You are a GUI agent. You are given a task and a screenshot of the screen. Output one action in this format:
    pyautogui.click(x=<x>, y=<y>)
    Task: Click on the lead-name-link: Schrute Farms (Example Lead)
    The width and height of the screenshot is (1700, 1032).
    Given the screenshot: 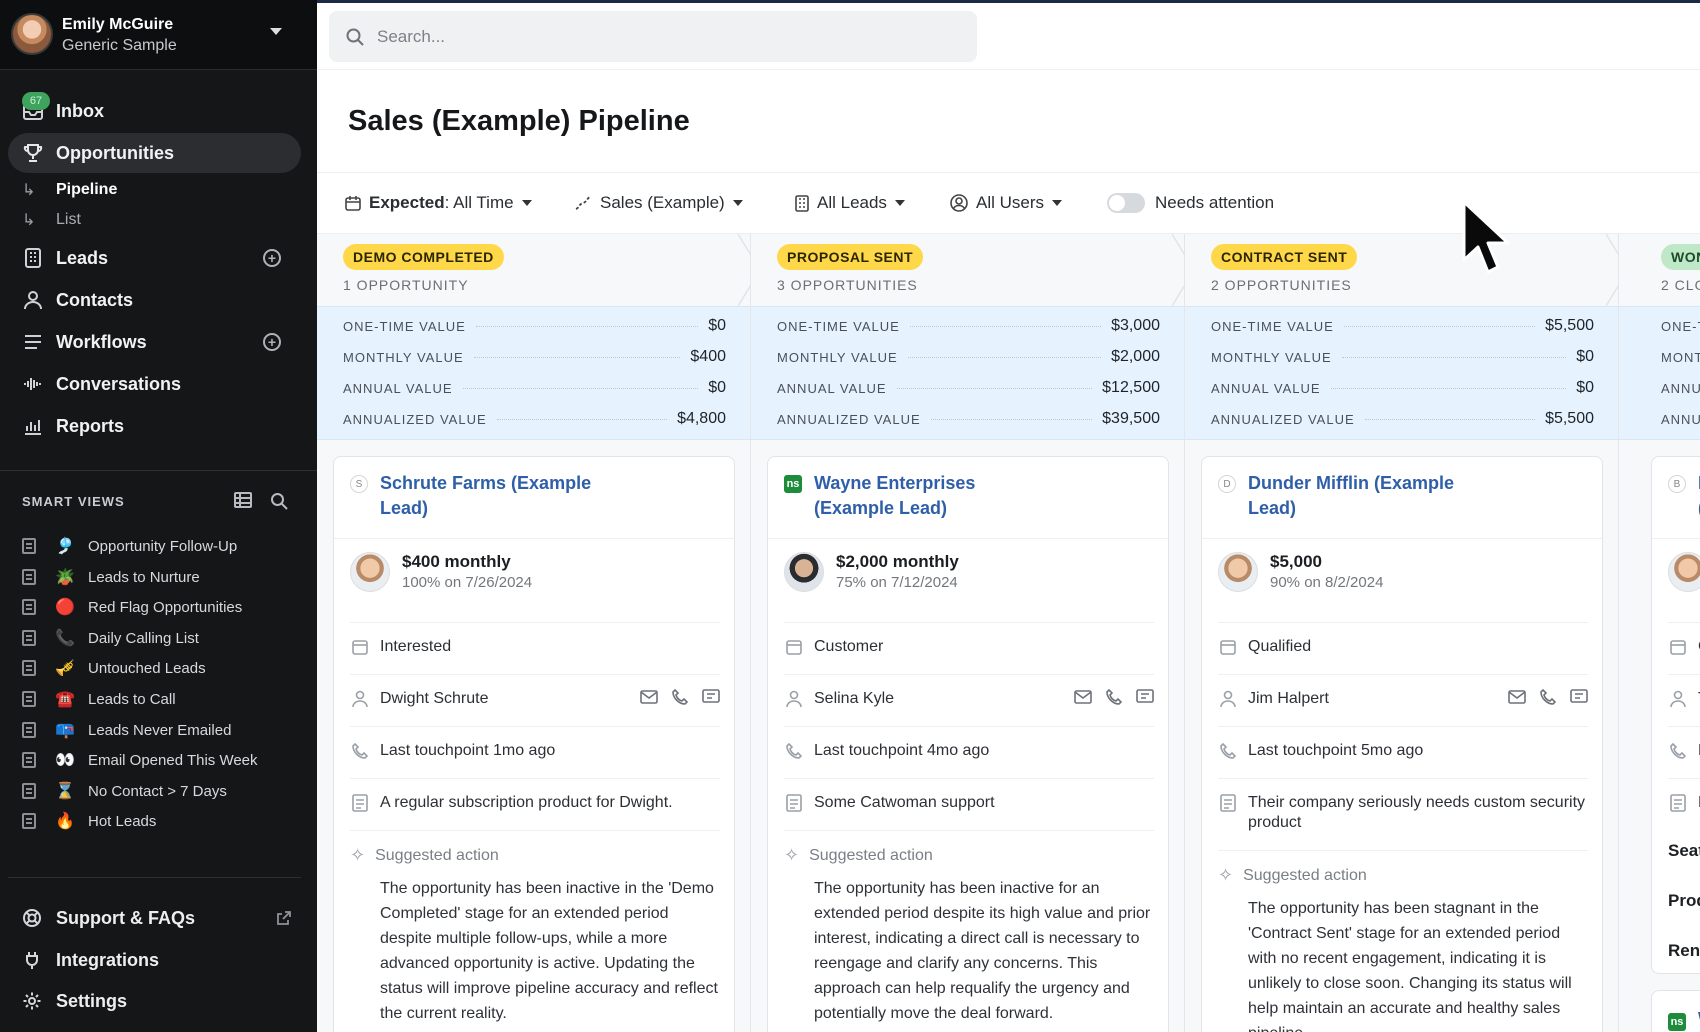 What is the action you would take?
    pyautogui.click(x=500, y=496)
    